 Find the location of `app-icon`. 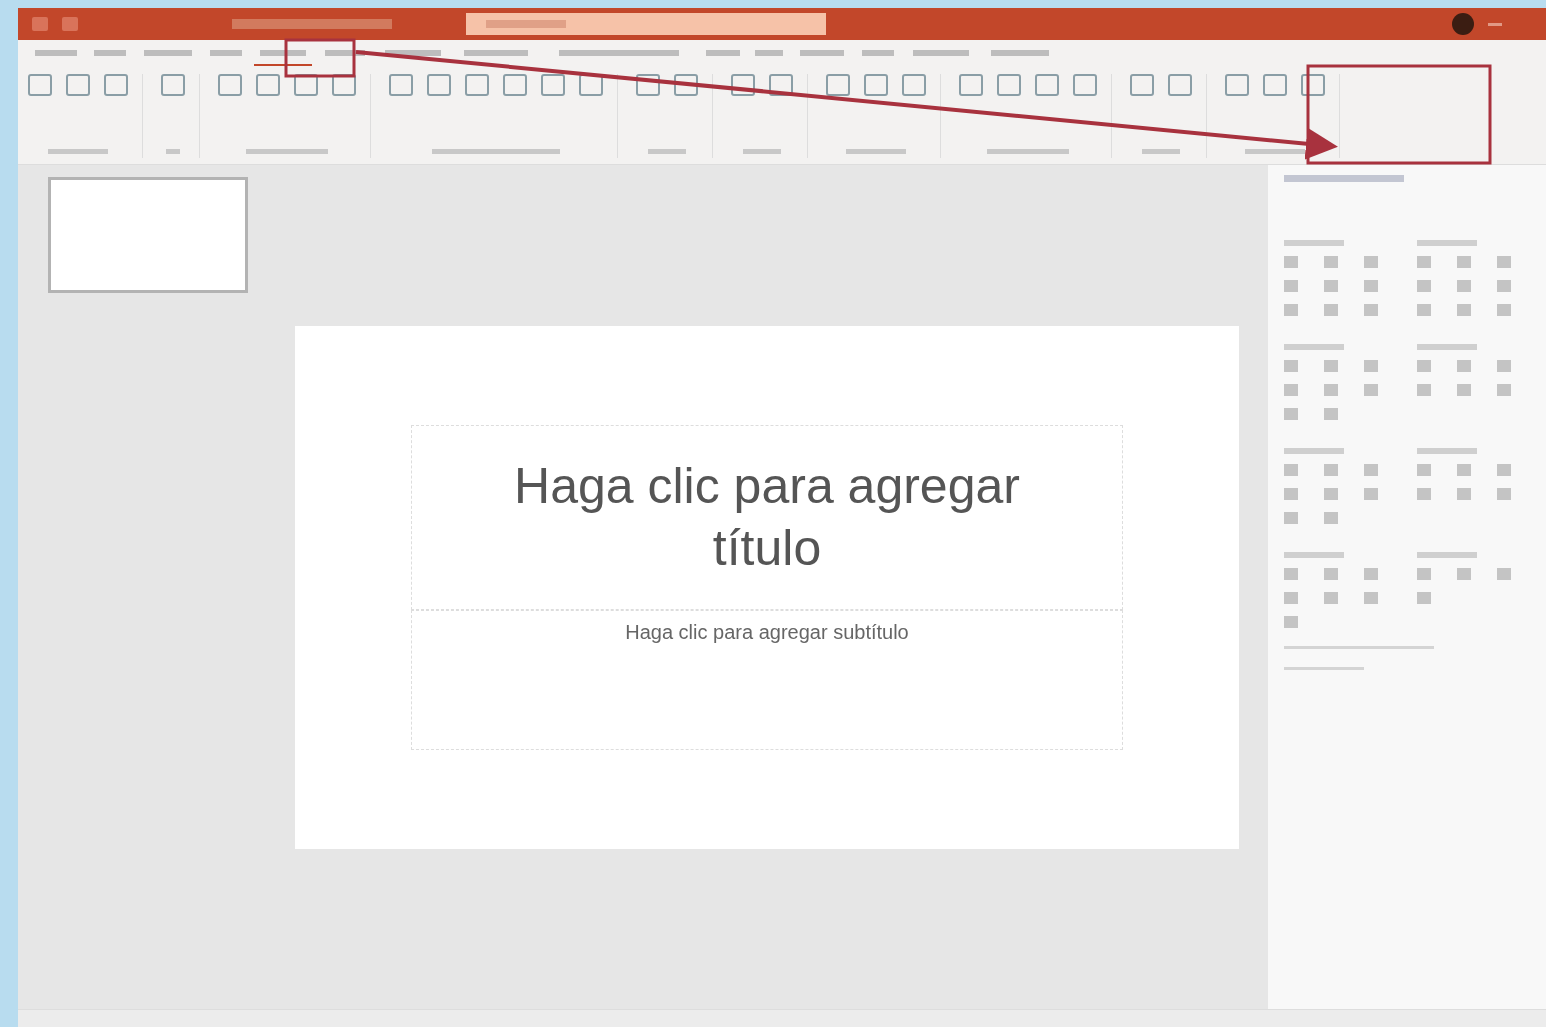

app-icon is located at coordinates (40, 24).